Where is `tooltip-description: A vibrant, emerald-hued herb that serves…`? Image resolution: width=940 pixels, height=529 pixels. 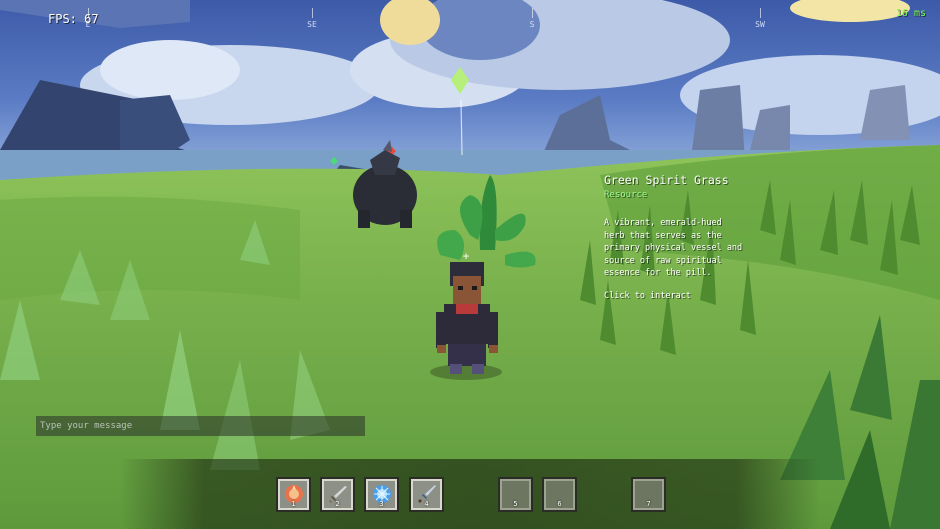 tooltip-description: A vibrant, emerald-hued herb that serves… is located at coordinates (673, 248).